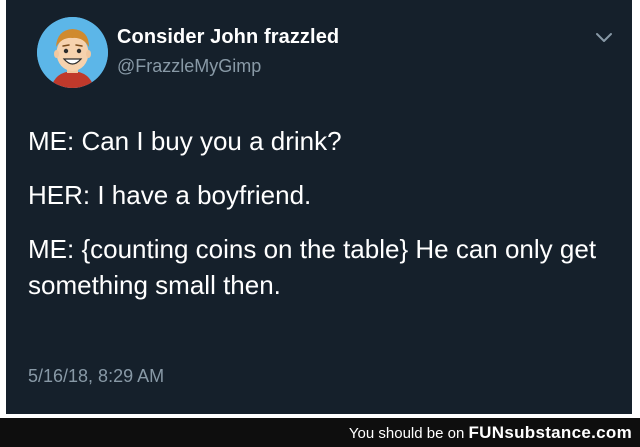  I want to click on cartoon-face-avatar-icon, so click(72, 52).